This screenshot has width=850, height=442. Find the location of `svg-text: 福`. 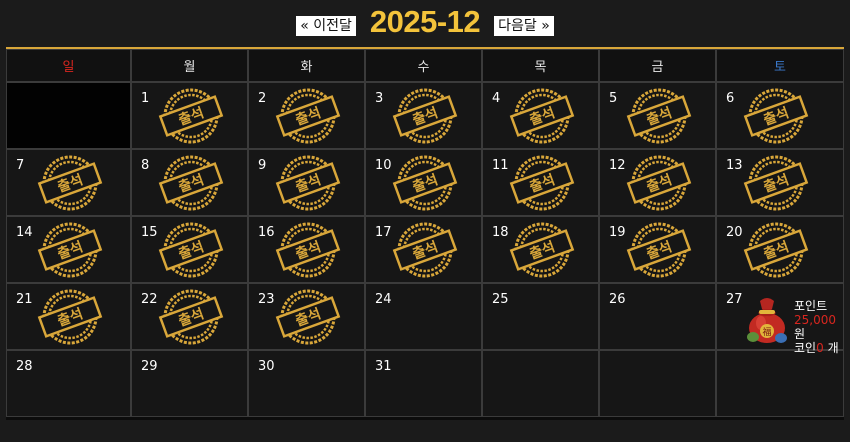

svg-text: 福 is located at coordinates (766, 332).